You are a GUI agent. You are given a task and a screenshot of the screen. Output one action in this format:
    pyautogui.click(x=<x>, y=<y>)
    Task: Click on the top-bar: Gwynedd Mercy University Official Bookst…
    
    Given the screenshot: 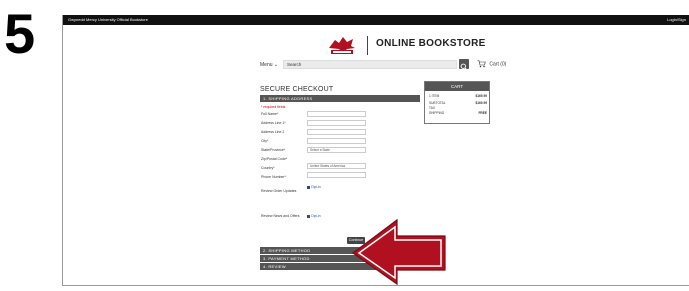 What is the action you would take?
    pyautogui.click(x=376, y=20)
    